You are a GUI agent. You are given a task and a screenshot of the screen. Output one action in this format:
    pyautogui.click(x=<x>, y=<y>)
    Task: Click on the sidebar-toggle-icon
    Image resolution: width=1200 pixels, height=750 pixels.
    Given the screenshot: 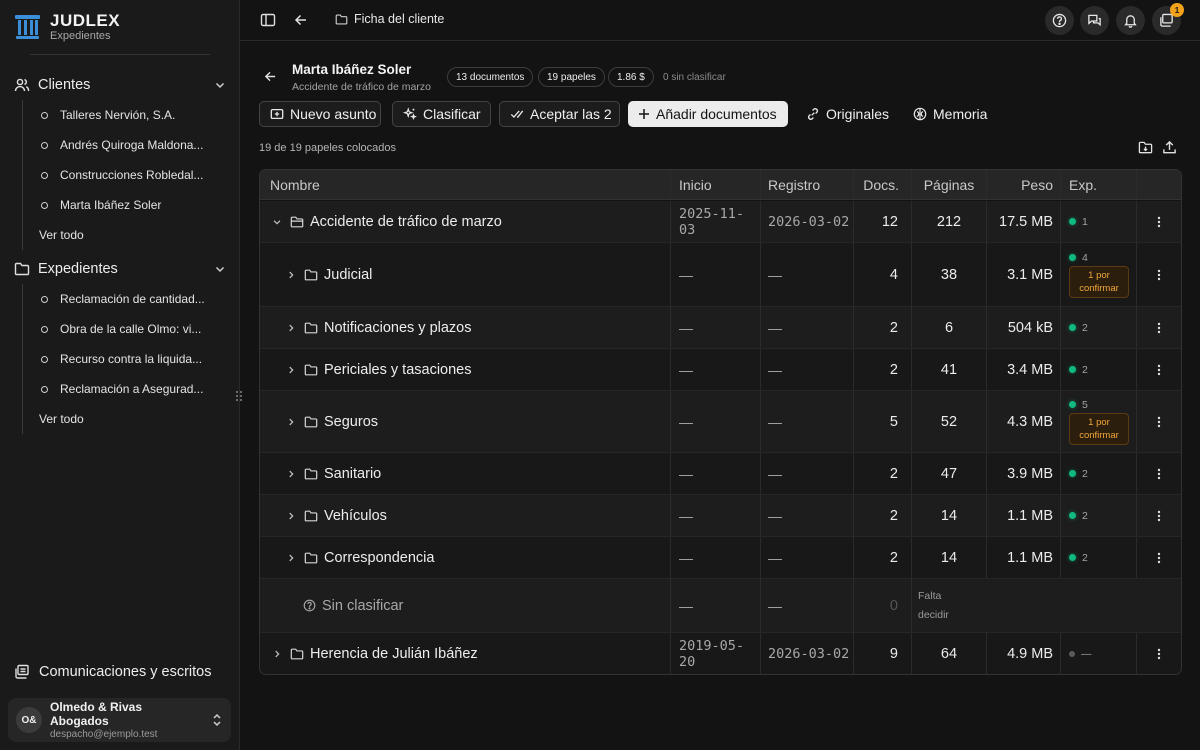 What is the action you would take?
    pyautogui.click(x=268, y=20)
    